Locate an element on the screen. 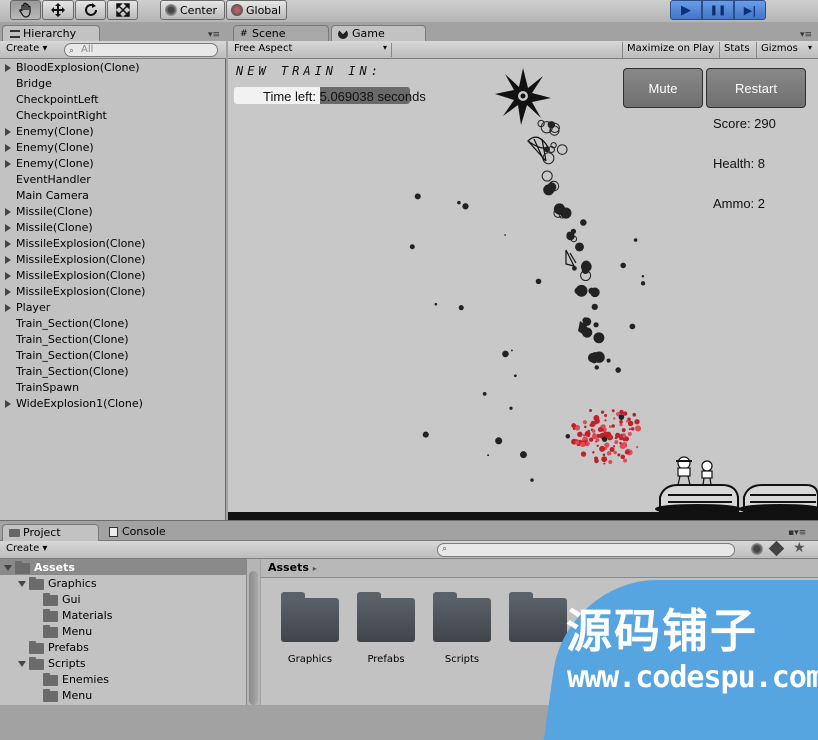 The width and height of the screenshot is (818, 740). step-icon: ▶| is located at coordinates (750, 10).